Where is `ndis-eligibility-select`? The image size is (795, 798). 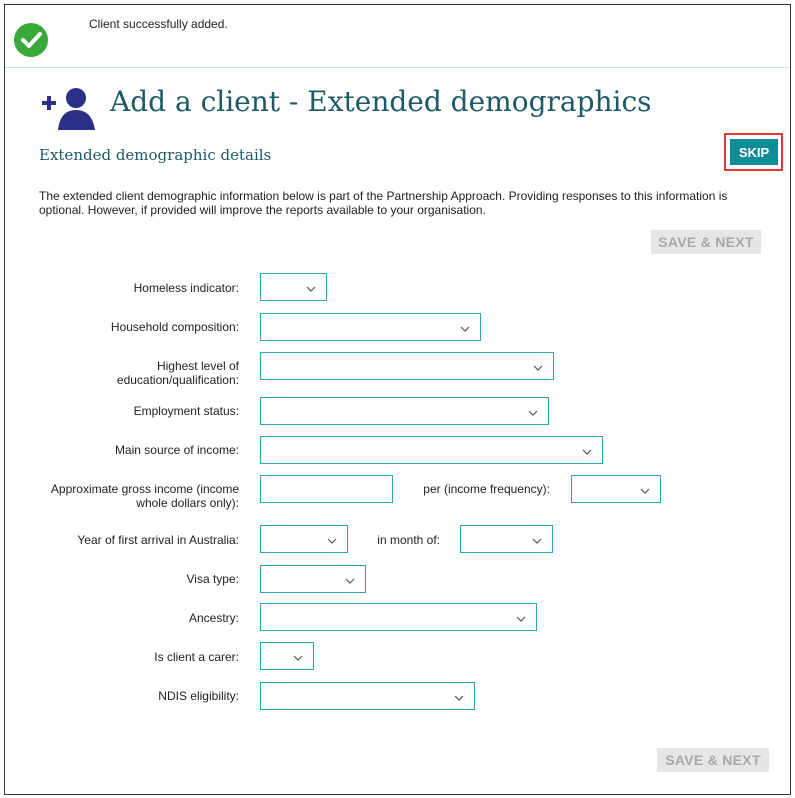 ndis-eligibility-select is located at coordinates (367, 696).